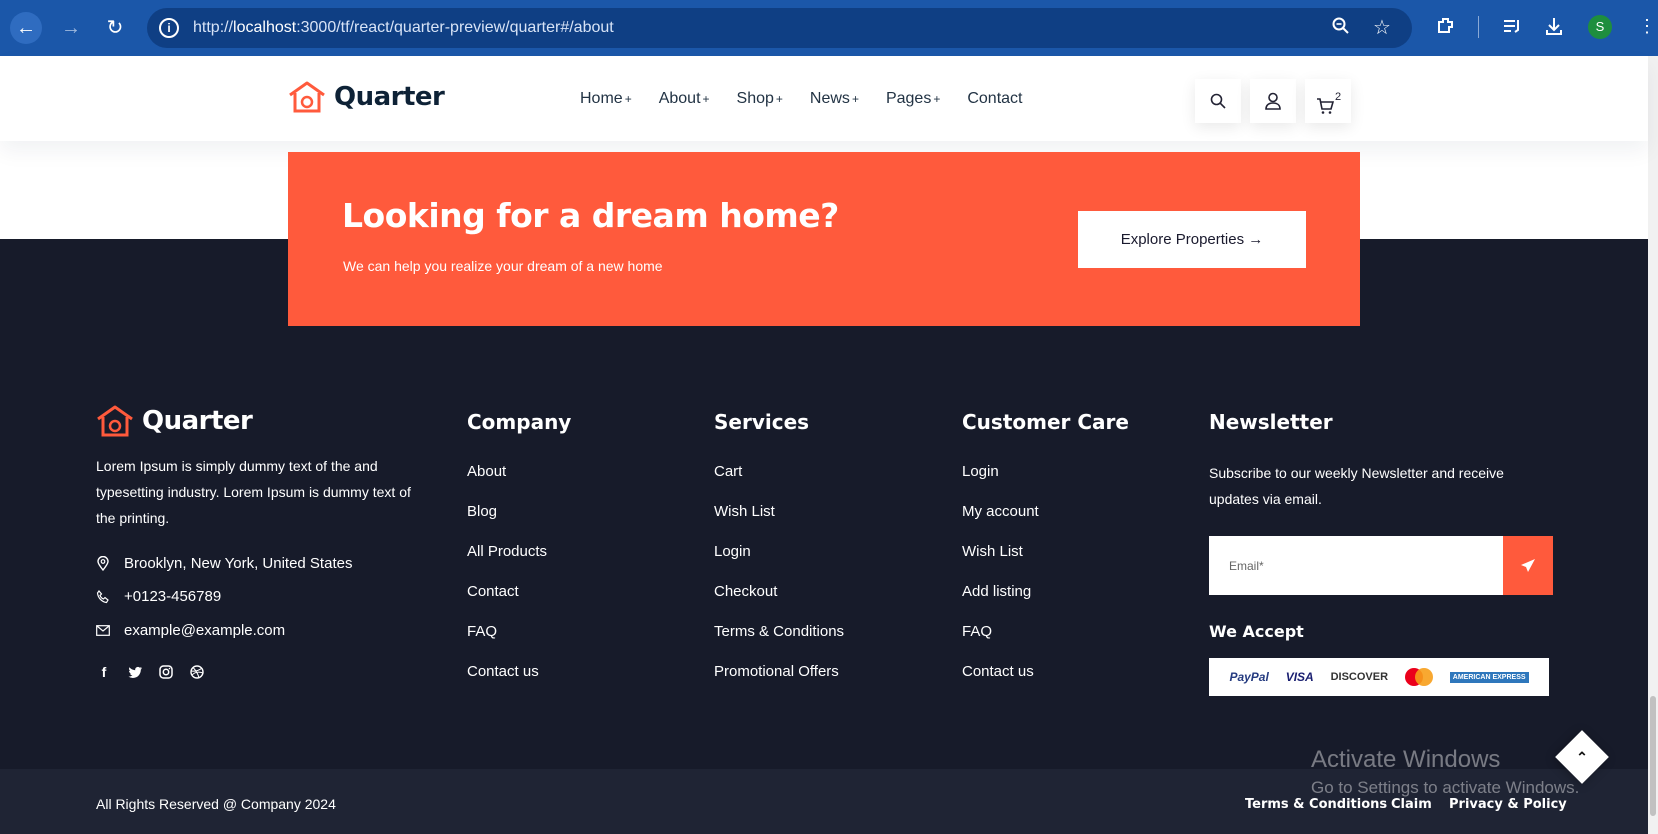  Describe the element at coordinates (779, 683) in the screenshot. I see `footer-link-promotional-offers: Promotional Offers` at that location.